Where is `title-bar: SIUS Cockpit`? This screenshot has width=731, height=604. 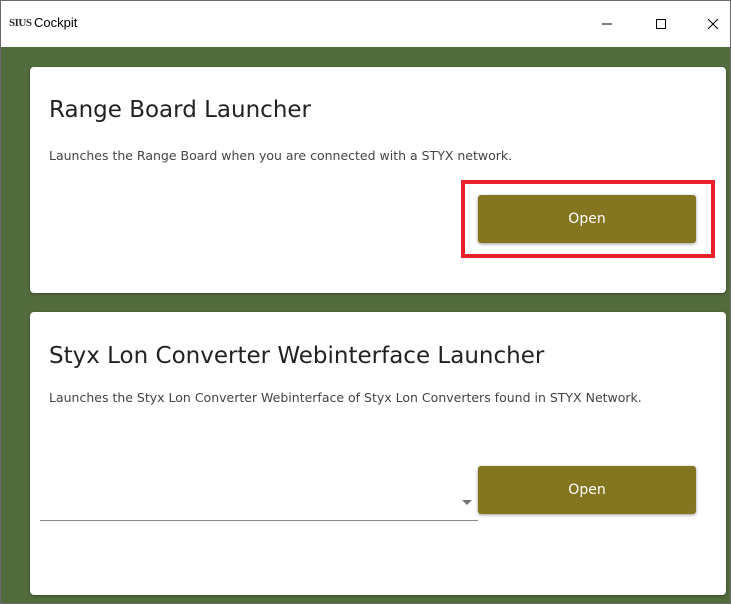 title-bar: SIUS Cockpit is located at coordinates (365, 24).